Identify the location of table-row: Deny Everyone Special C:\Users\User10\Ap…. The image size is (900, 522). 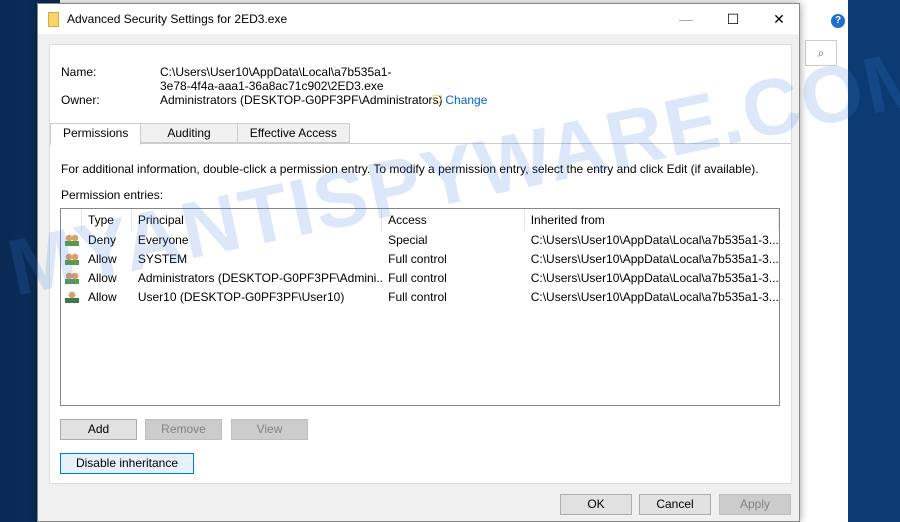
(420, 240).